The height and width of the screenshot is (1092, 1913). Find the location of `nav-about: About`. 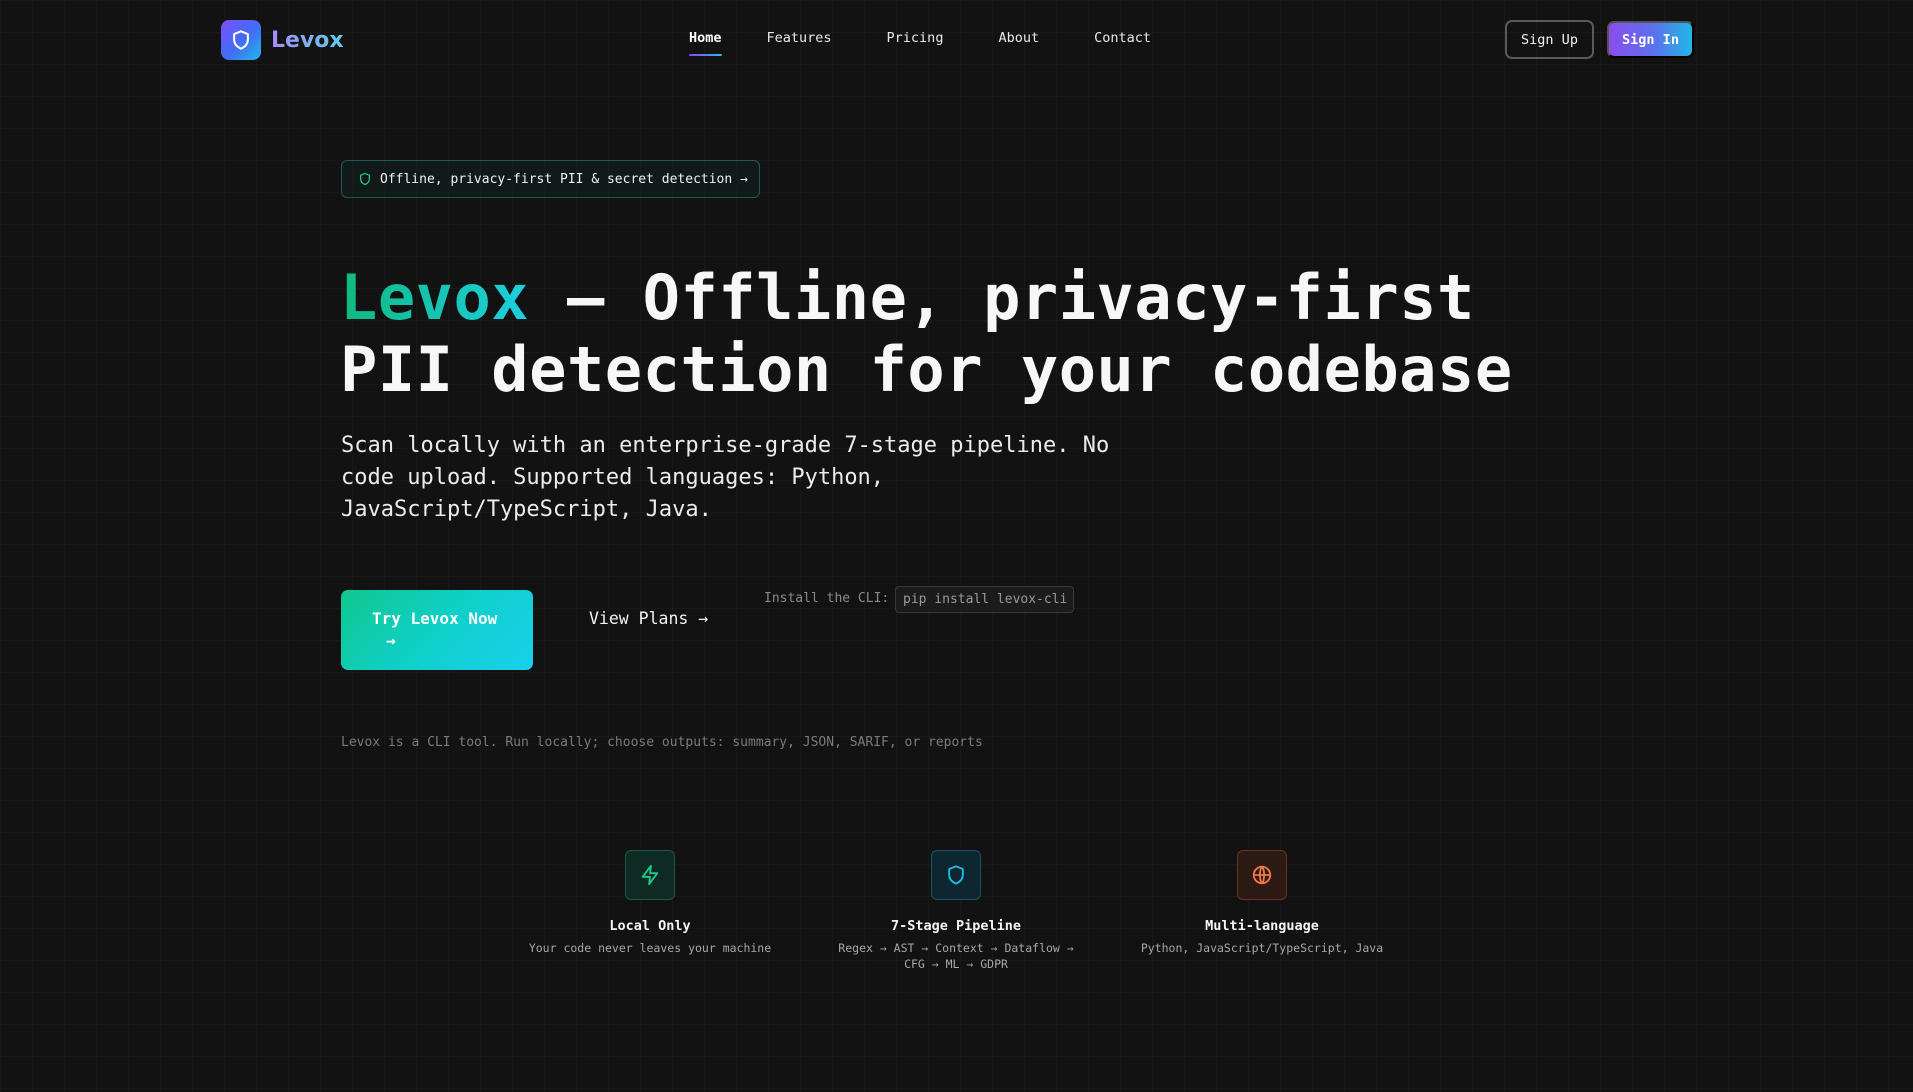

nav-about: About is located at coordinates (1018, 41).